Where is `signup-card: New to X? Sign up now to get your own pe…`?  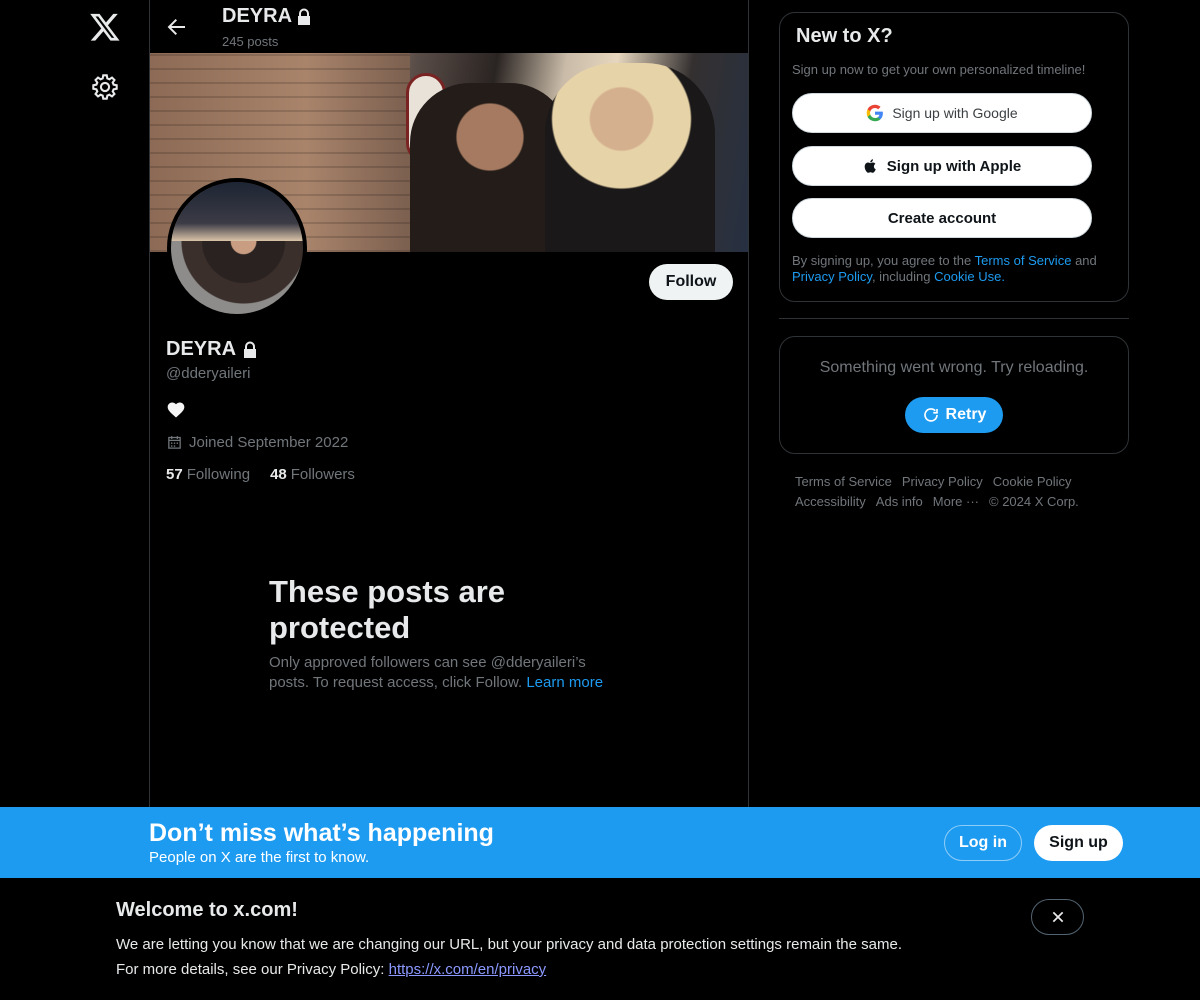 signup-card: New to X? Sign up now to get your own pe… is located at coordinates (954, 157).